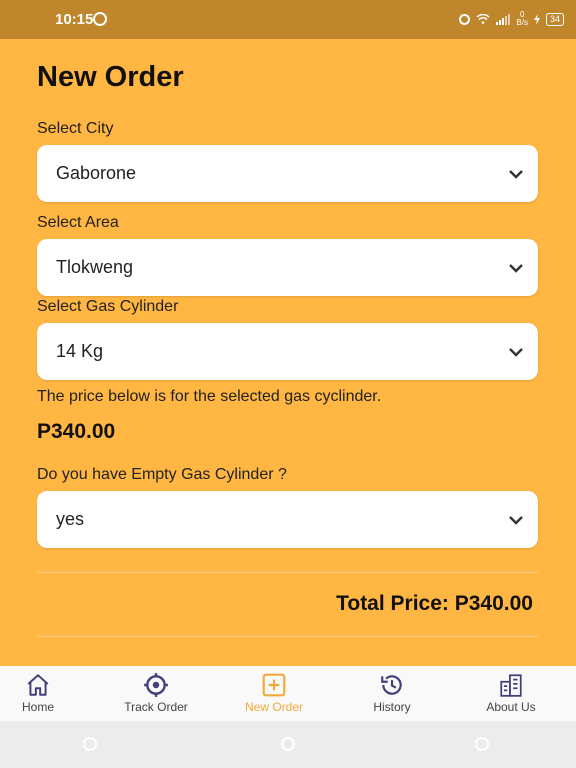 This screenshot has height=768, width=576. I want to click on total-price: Total Price: P340.00, so click(434, 604).